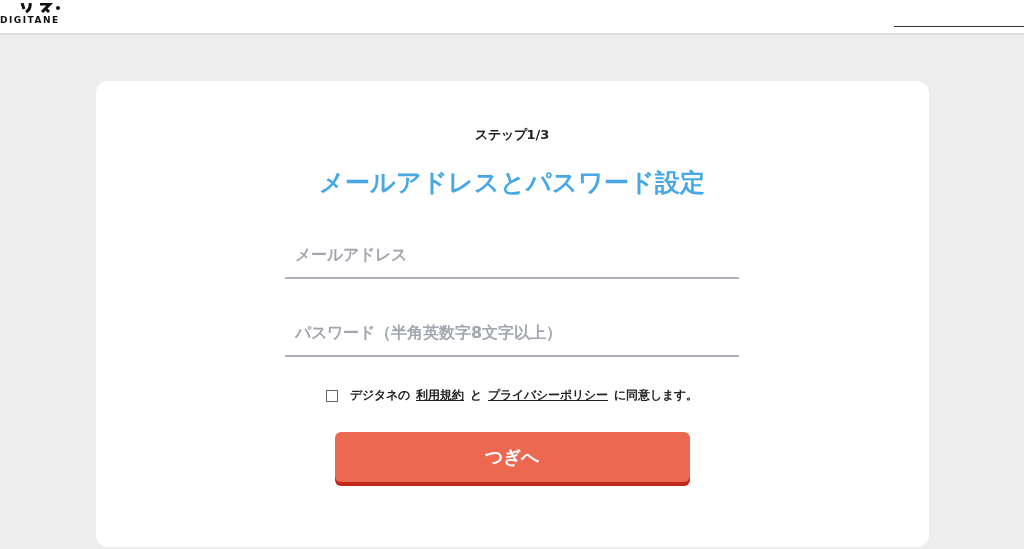  I want to click on privacy-link: プライバシーポリシー, so click(548, 395).